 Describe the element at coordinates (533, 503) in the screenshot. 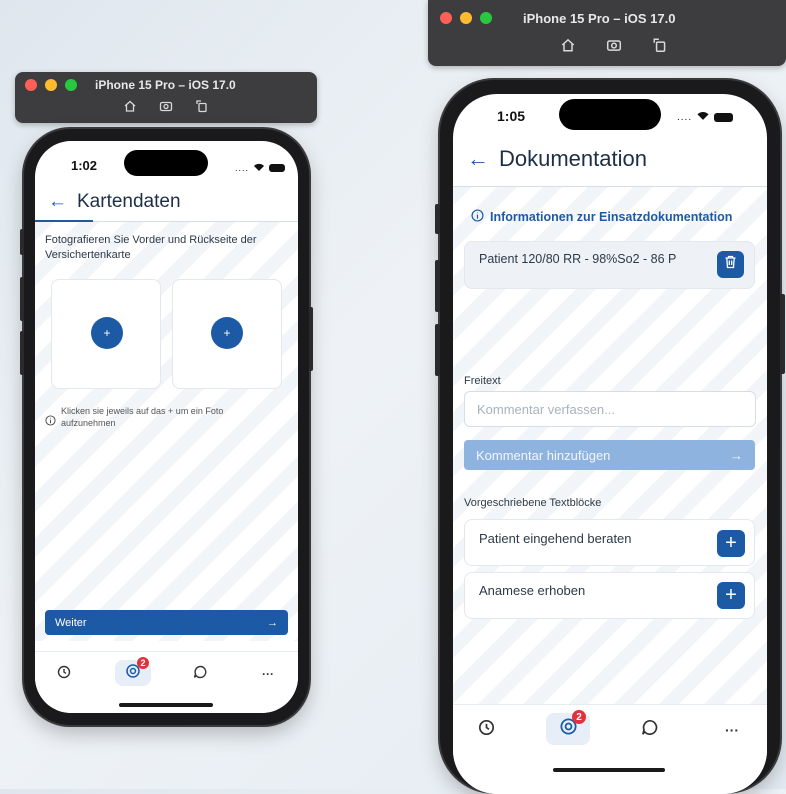

I see `textblocks-label: Vorgeschriebene Textblöcke` at that location.